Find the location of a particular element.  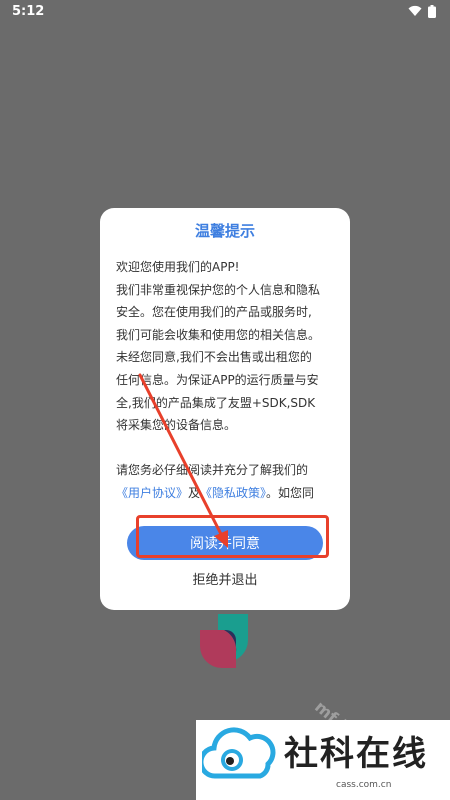

app-logo is located at coordinates (226, 641).